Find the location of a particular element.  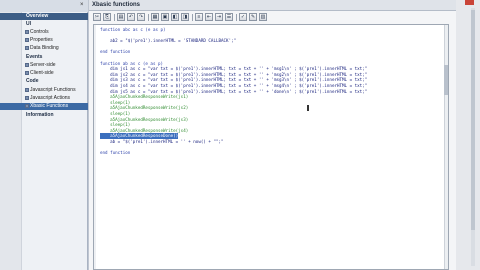

tree-item: Xbasic Functions is located at coordinates (44, 106).